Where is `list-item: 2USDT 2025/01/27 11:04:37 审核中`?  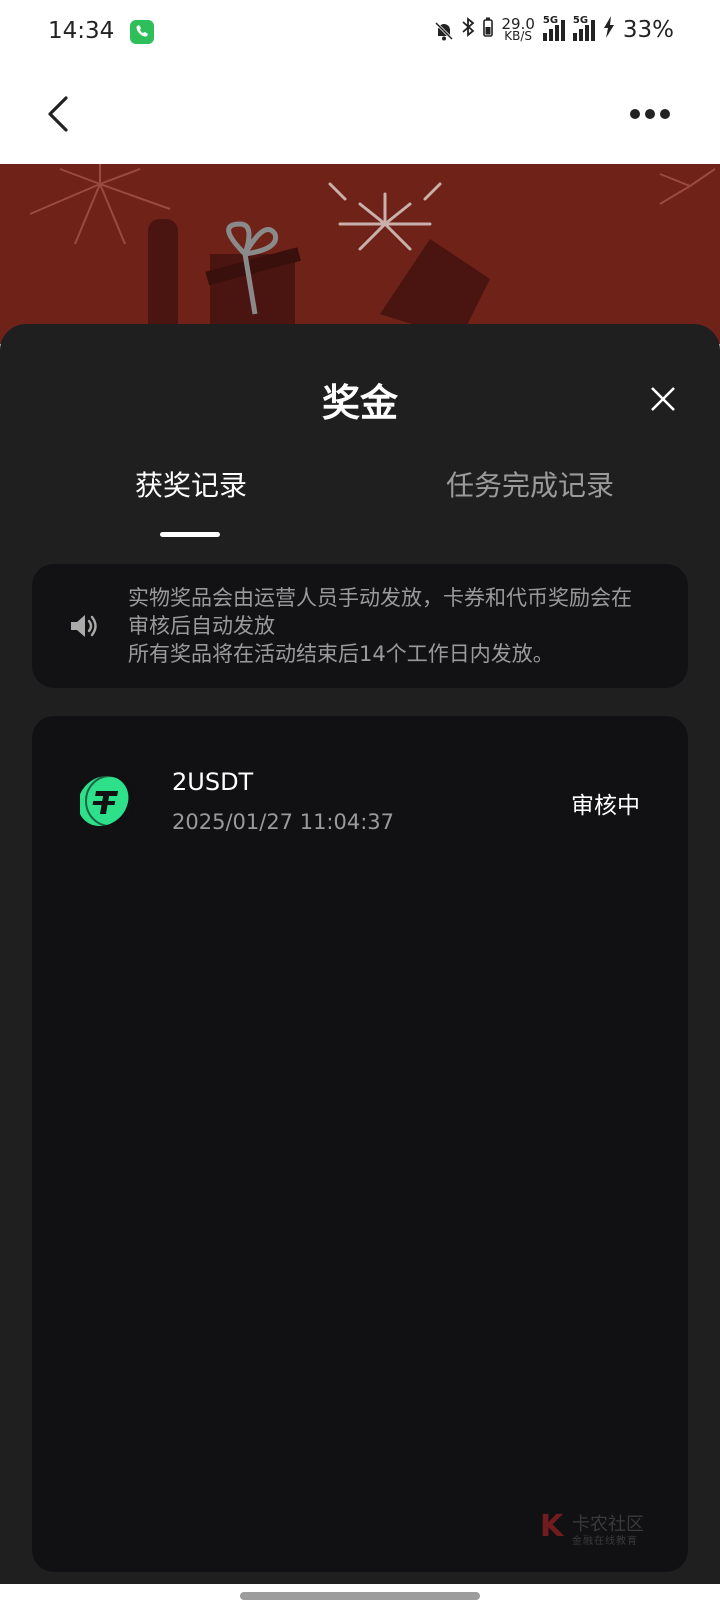 list-item: 2USDT 2025/01/27 11:04:37 审核中 is located at coordinates (360, 801).